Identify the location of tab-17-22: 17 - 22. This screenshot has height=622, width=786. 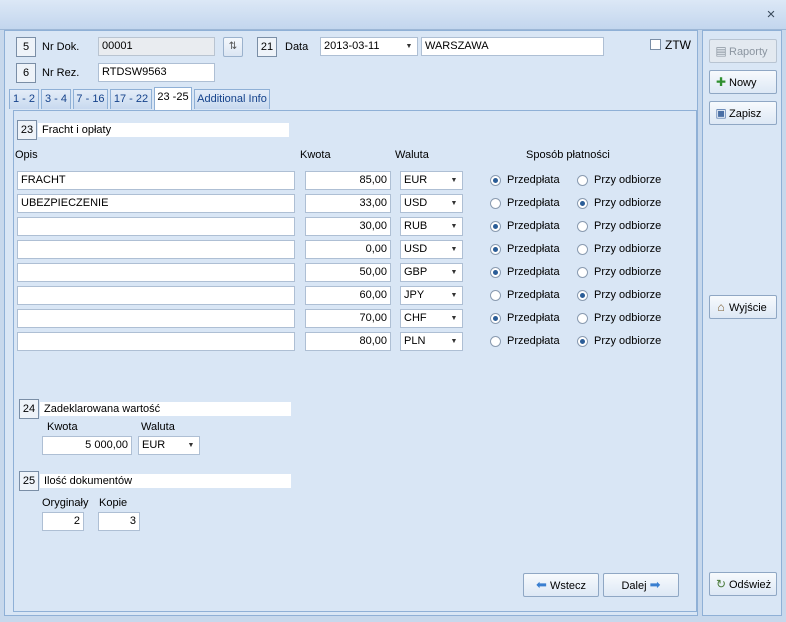
(131, 99).